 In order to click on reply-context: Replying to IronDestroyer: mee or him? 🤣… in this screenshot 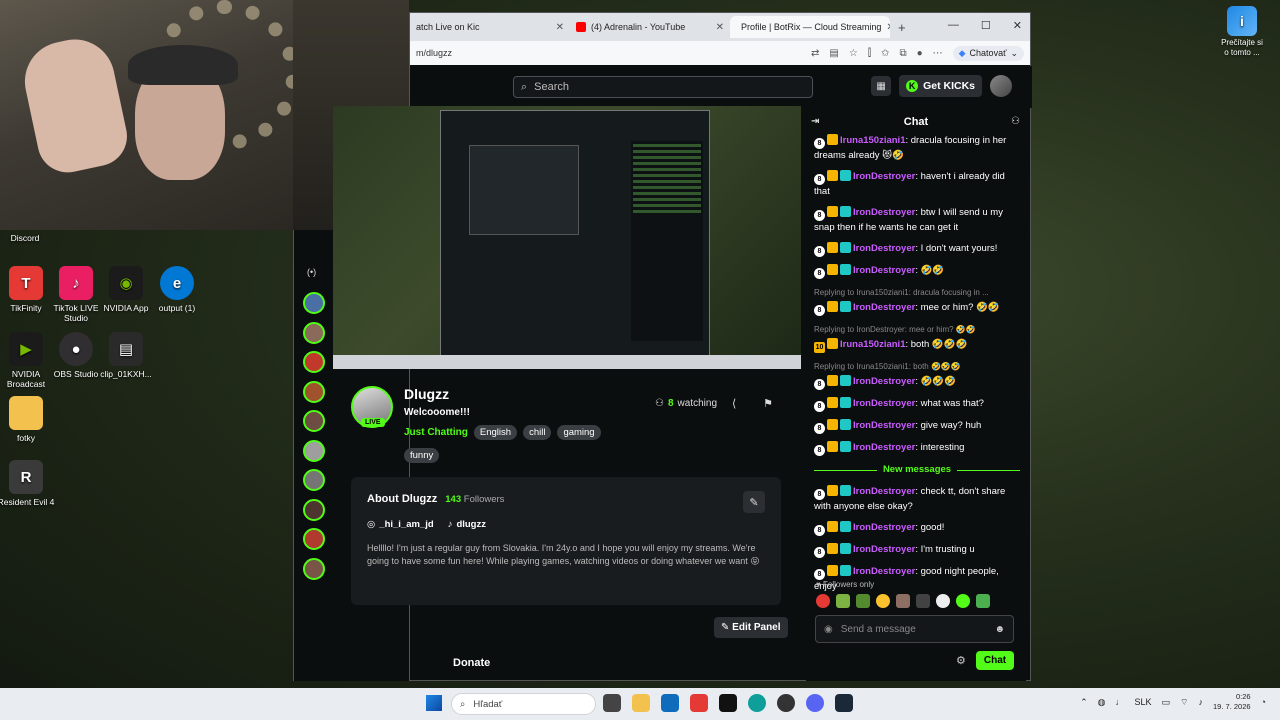, I will do `click(917, 330)`.